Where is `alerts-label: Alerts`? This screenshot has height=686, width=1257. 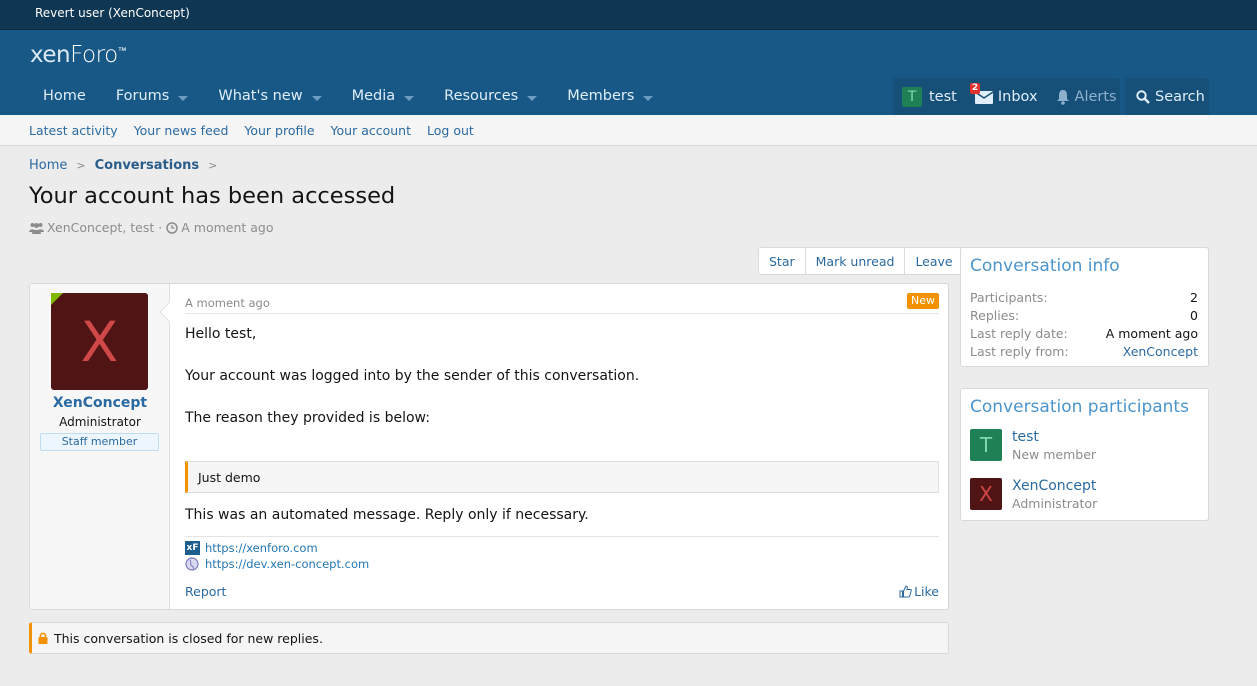
alerts-label: Alerts is located at coordinates (1095, 96).